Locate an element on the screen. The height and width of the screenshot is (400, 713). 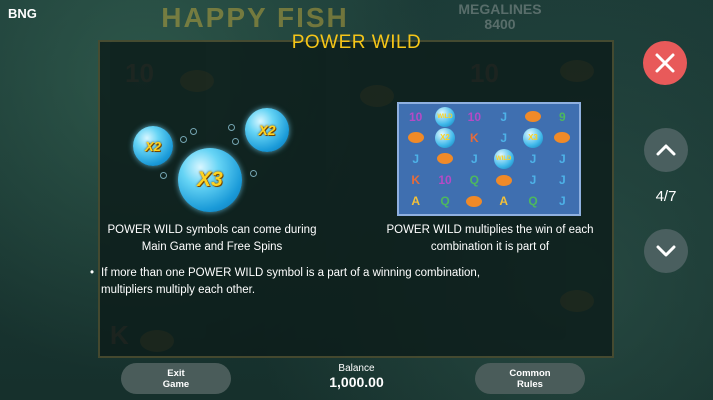
megalines-value: 8400 is located at coordinates (500, 24).